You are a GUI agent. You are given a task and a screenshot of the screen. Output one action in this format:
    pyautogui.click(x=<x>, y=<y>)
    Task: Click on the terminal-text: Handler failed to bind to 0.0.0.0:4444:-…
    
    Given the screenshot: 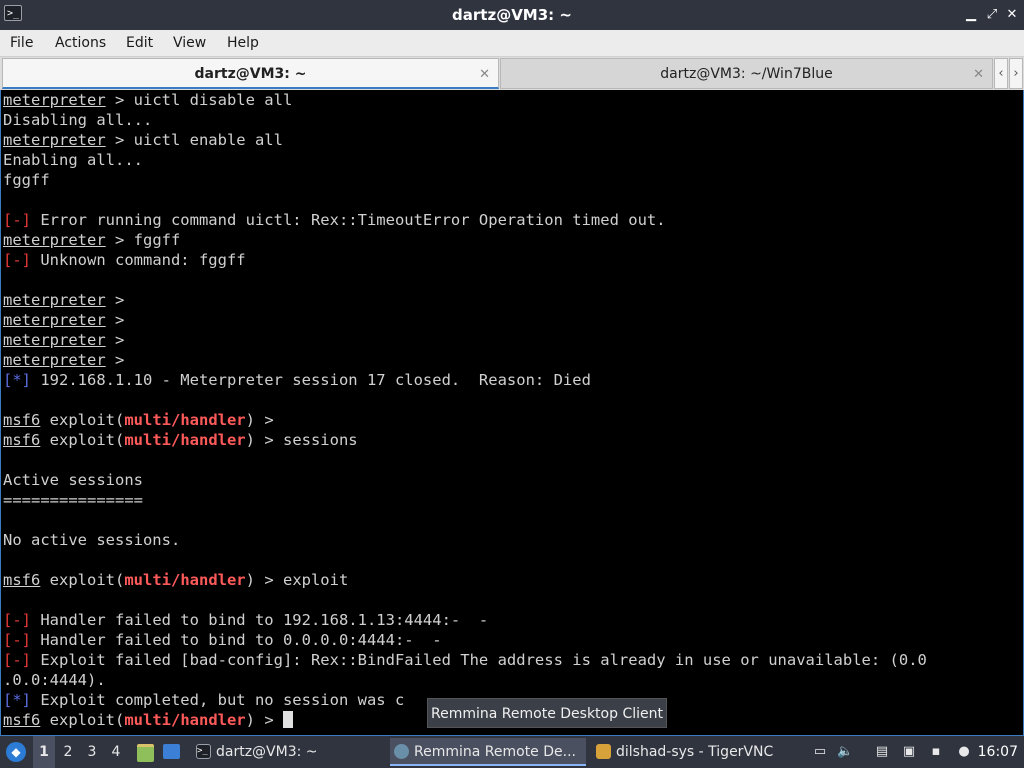 What is the action you would take?
    pyautogui.click(x=236, y=640)
    